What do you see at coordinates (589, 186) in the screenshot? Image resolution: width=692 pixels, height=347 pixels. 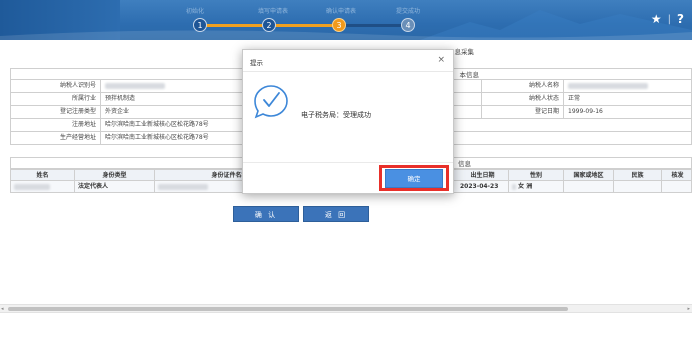 I see `cell-country` at bounding box center [589, 186].